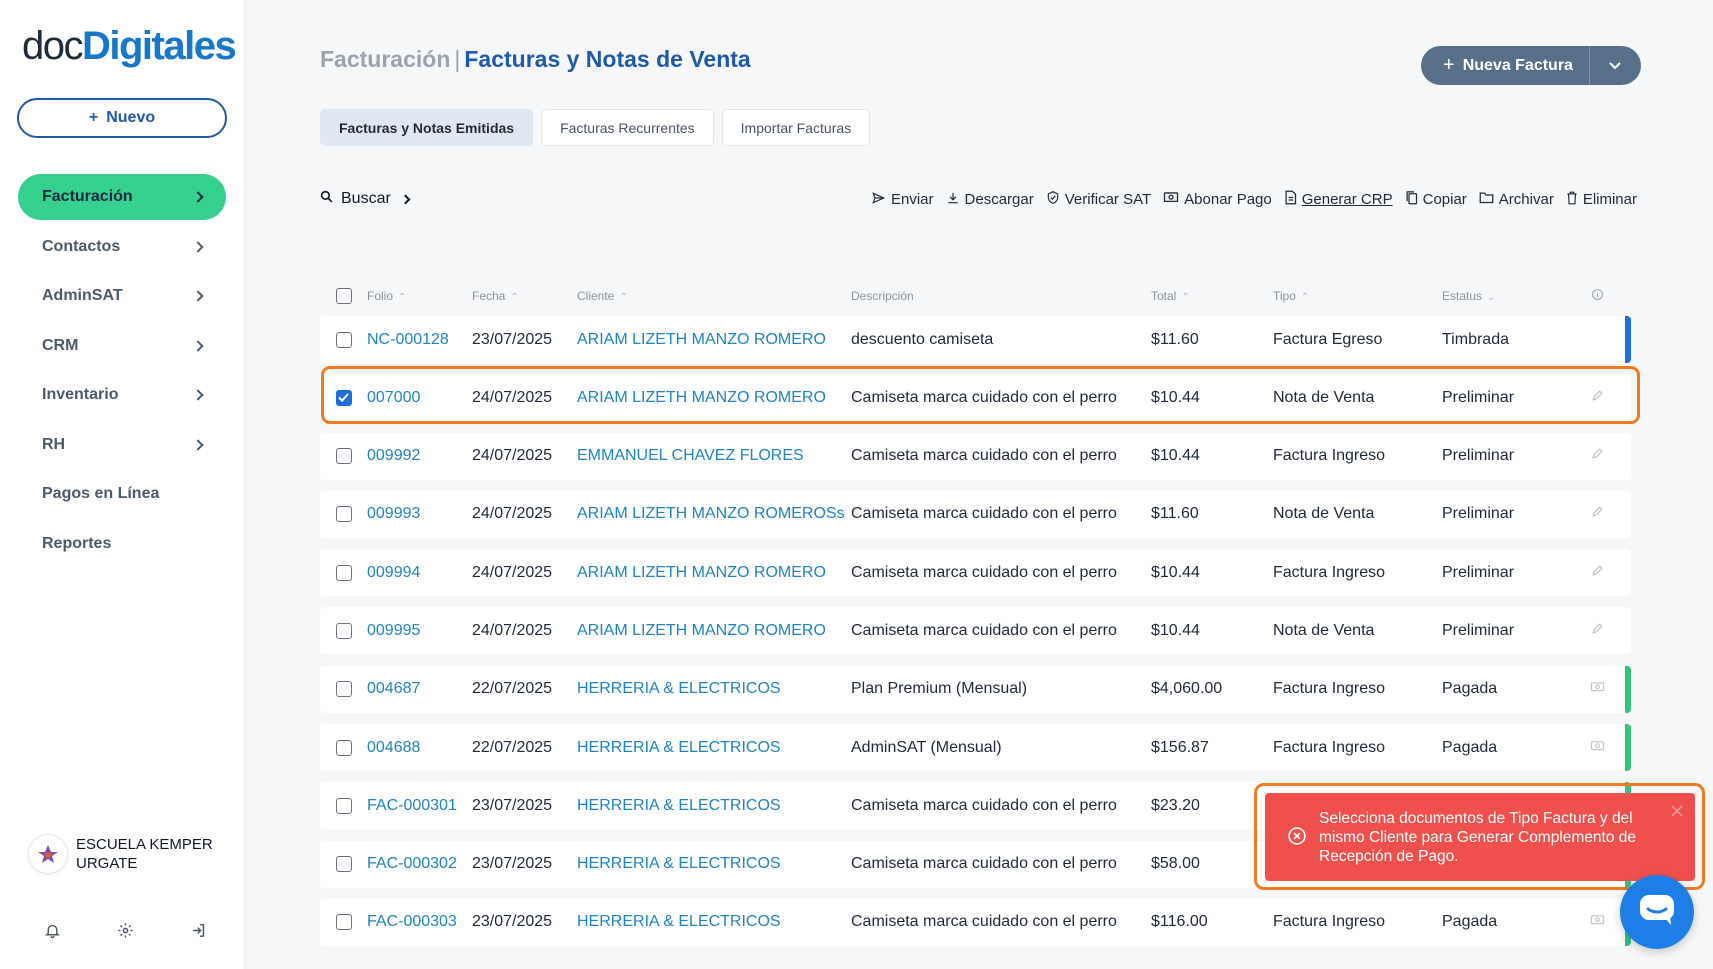  Describe the element at coordinates (412, 921) in the screenshot. I see `folio-link: FAC-000303` at that location.